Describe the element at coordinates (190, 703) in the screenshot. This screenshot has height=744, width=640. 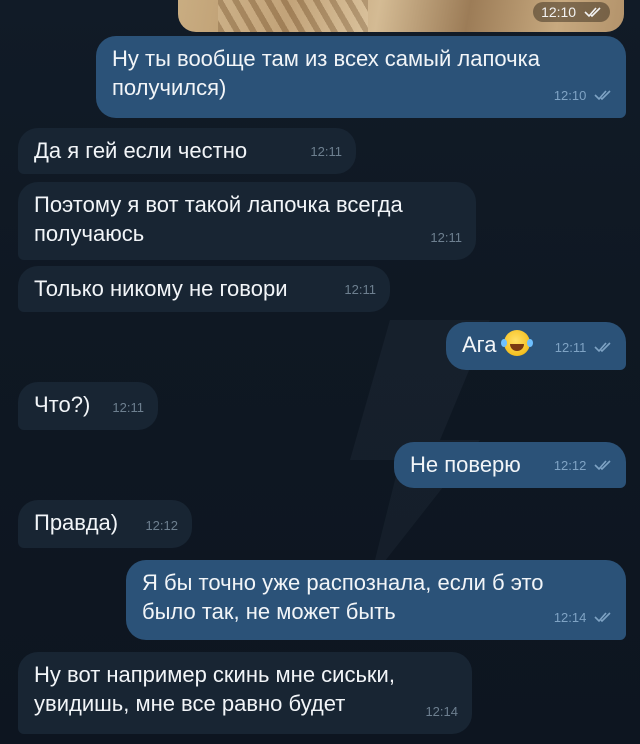
I see `message-text-line: увидишь, мне все равно будет` at that location.